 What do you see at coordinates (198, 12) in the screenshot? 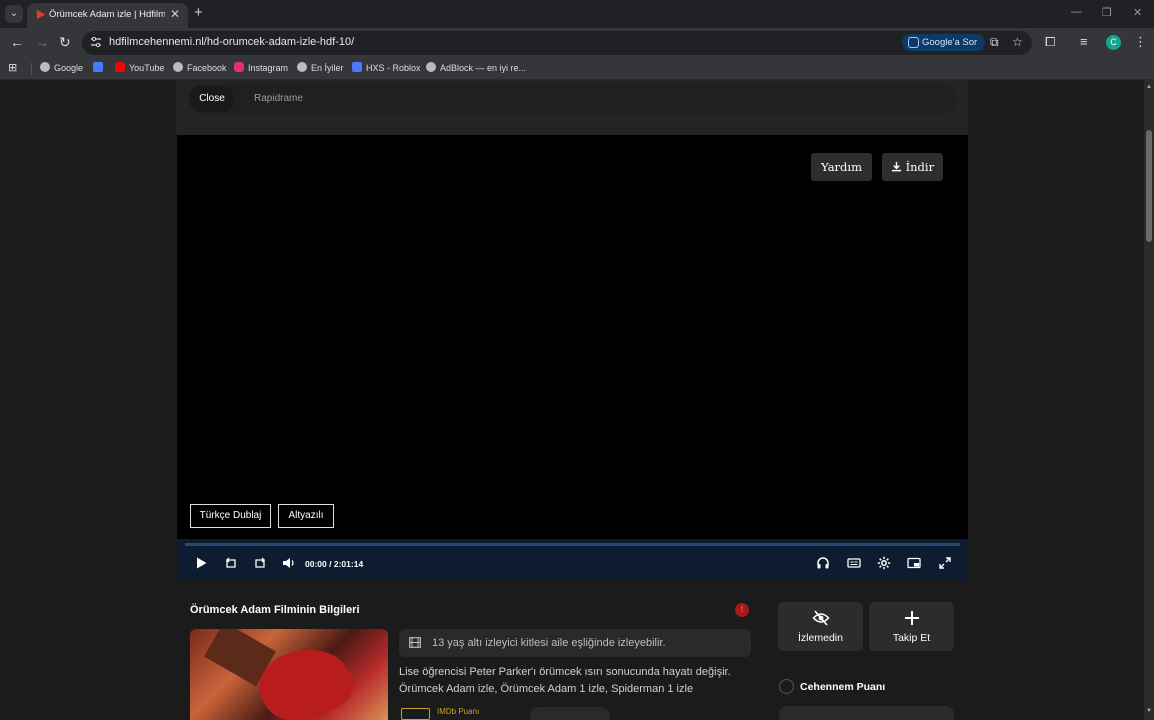
I see `new-tab-icon: +` at bounding box center [198, 12].